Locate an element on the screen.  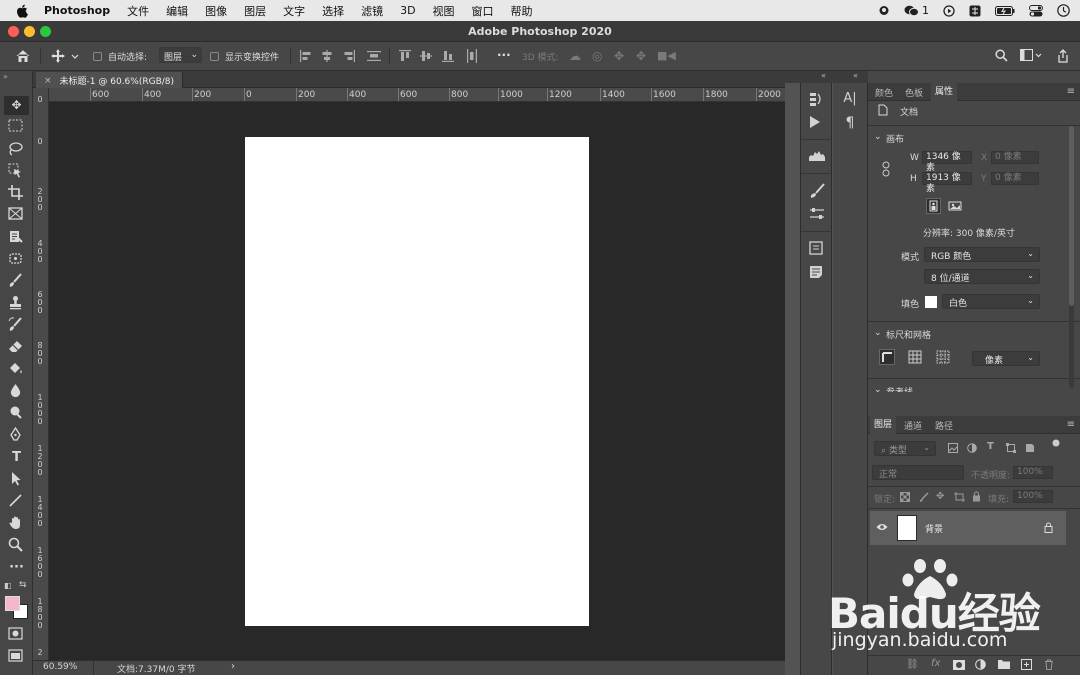
filter-adjustment-icon is located at coordinates (972, 448).